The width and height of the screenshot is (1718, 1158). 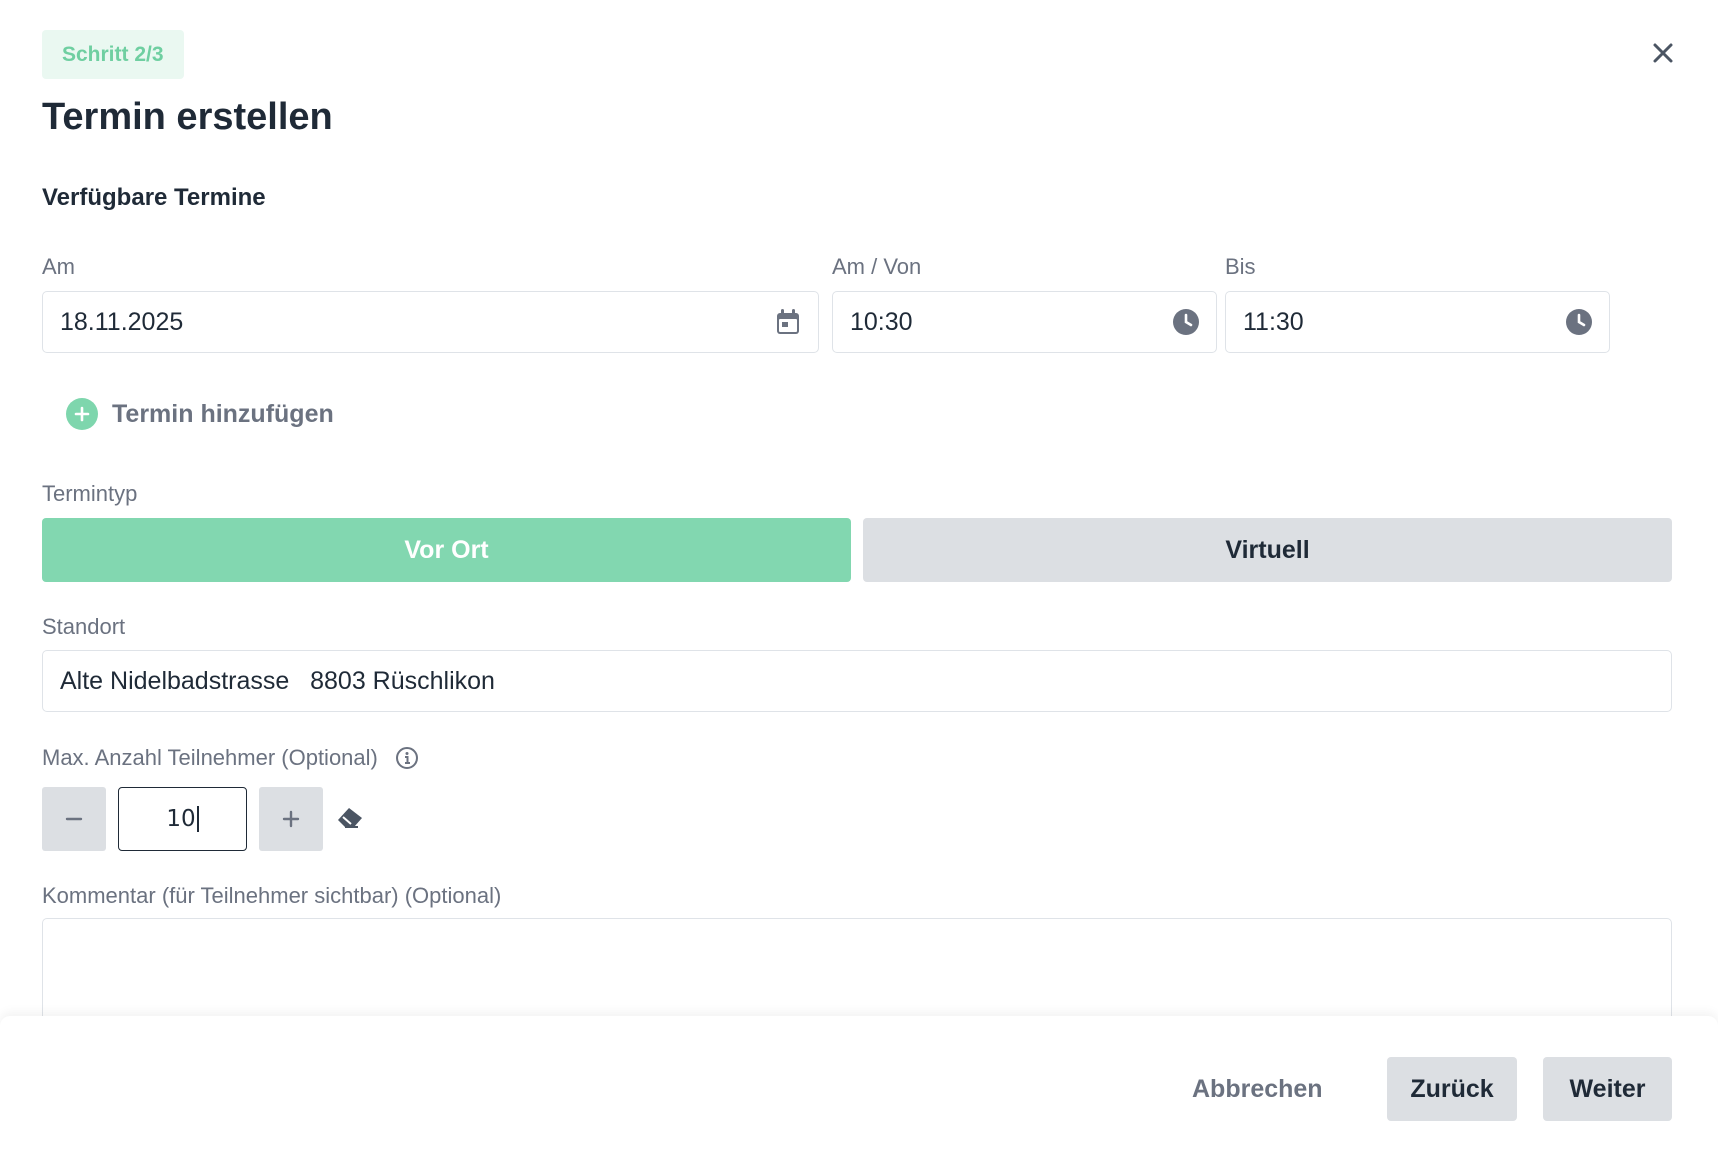 I want to click on info-icon, so click(x=407, y=760).